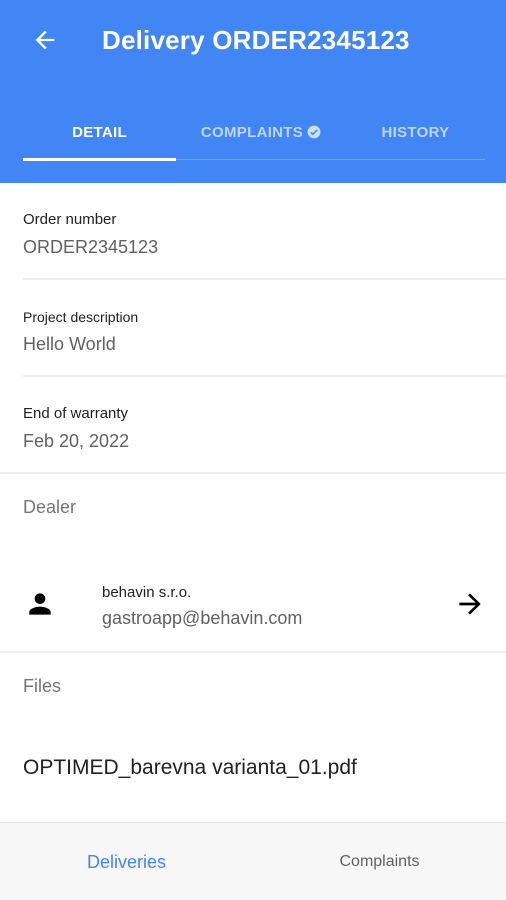 The height and width of the screenshot is (900, 506). I want to click on check-circle-icon, so click(314, 132).